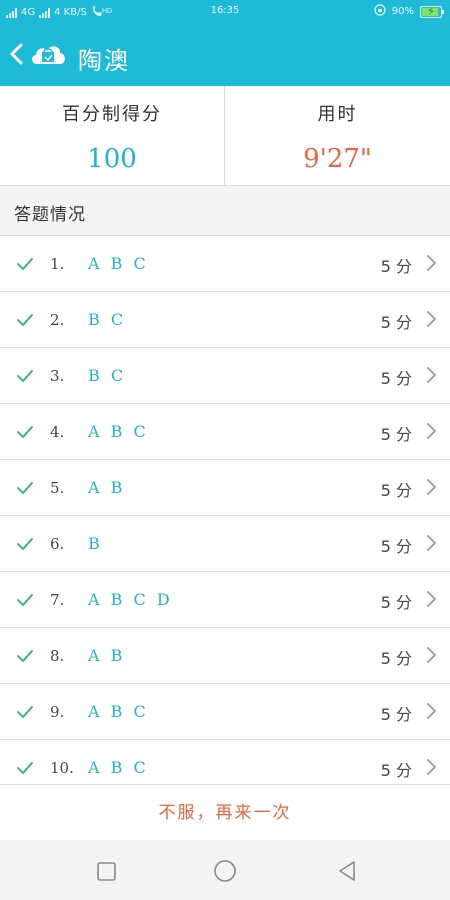 The height and width of the screenshot is (900, 450). What do you see at coordinates (402, 11) in the screenshot?
I see `battery-percent: 90%` at bounding box center [402, 11].